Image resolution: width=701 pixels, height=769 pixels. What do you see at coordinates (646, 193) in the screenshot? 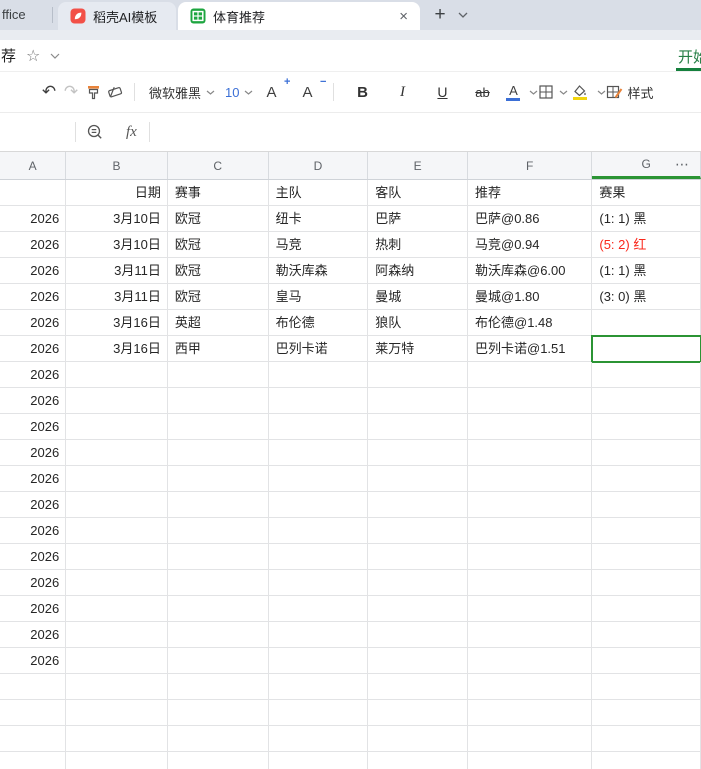
I see `cell: 赛果` at bounding box center [646, 193].